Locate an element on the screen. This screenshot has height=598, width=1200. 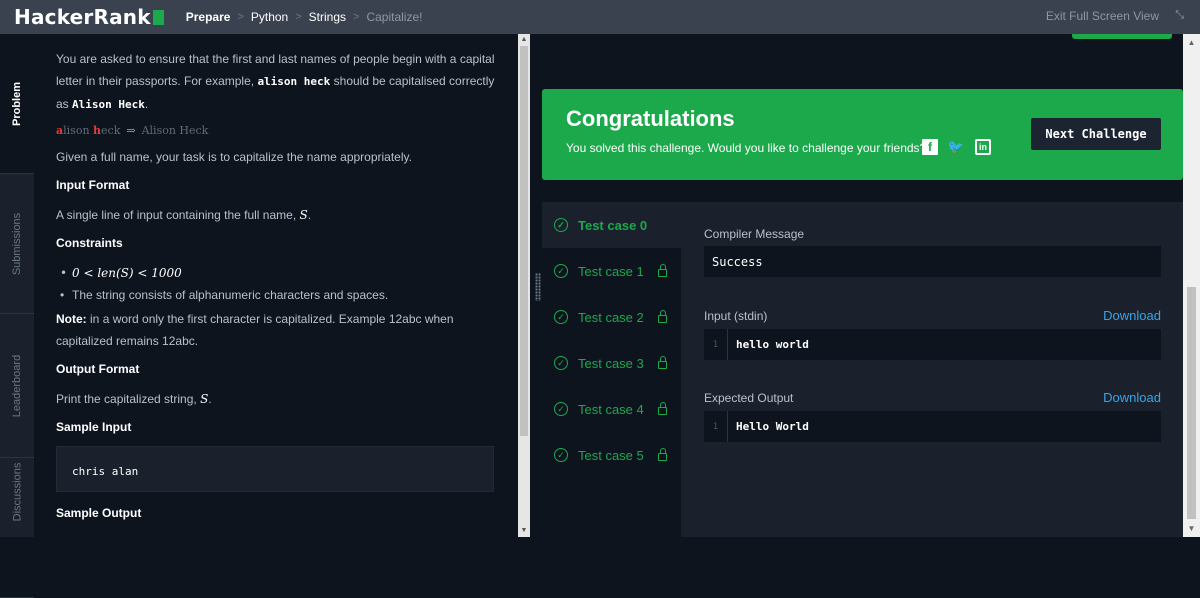
test-case-item: ✓ Test case 1 is located at coordinates (611, 271).